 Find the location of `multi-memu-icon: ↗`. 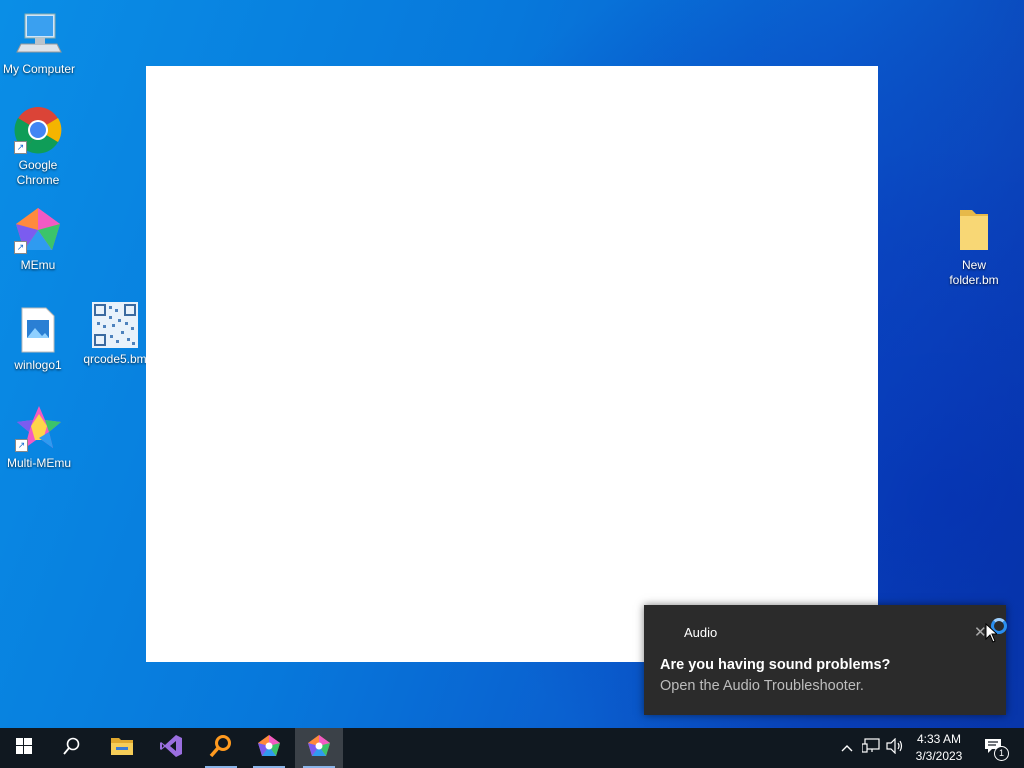

multi-memu-icon: ↗ is located at coordinates (39, 428).